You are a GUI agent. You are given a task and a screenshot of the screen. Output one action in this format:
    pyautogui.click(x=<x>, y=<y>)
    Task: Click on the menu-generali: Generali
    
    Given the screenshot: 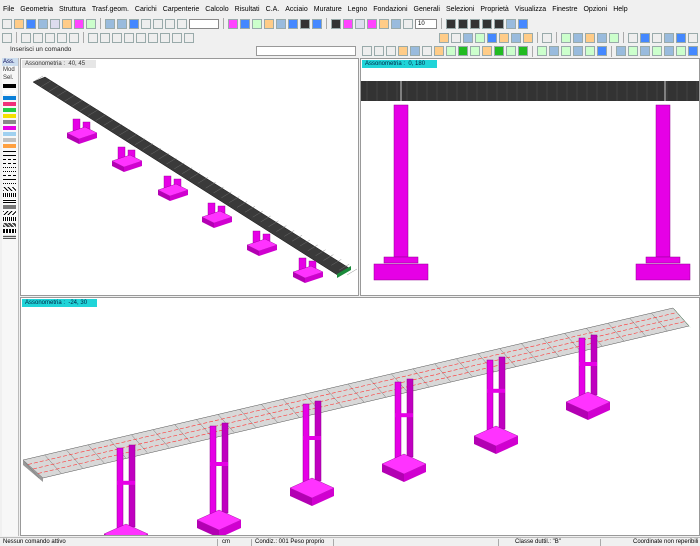 What is the action you would take?
    pyautogui.click(x=427, y=9)
    